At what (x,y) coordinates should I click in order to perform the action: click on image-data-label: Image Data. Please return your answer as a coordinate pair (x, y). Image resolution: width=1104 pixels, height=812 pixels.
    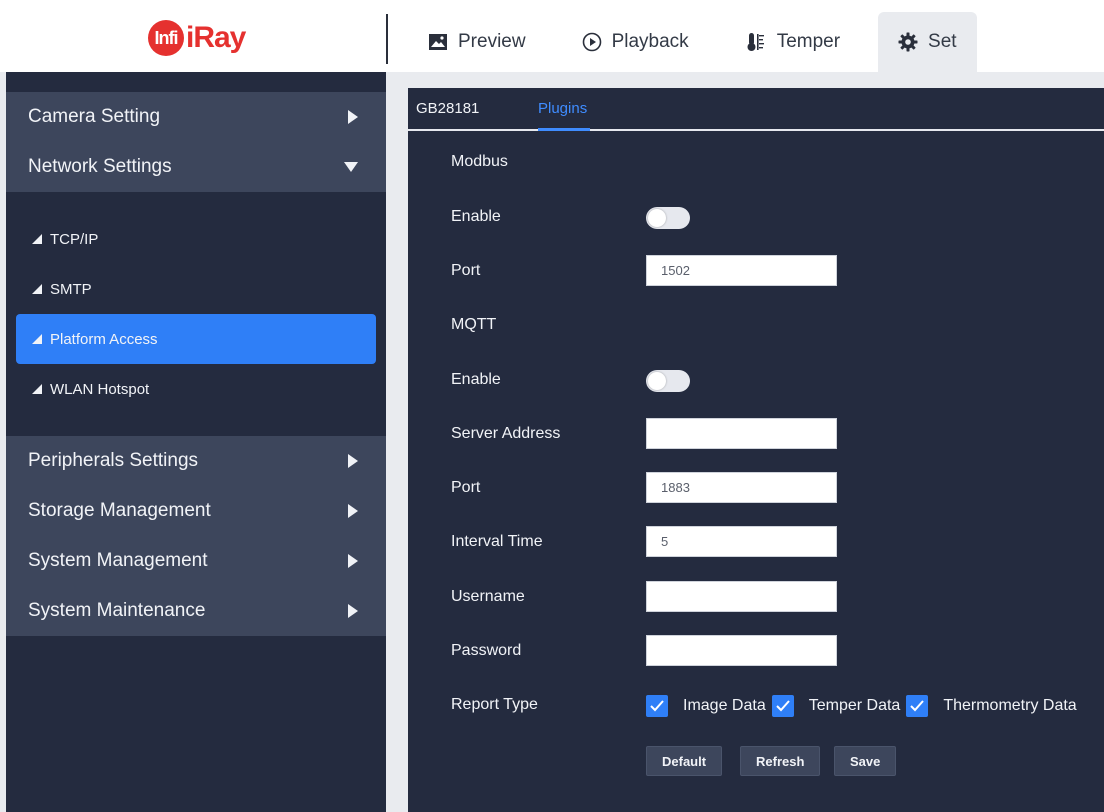
    Looking at the image, I should click on (724, 705).